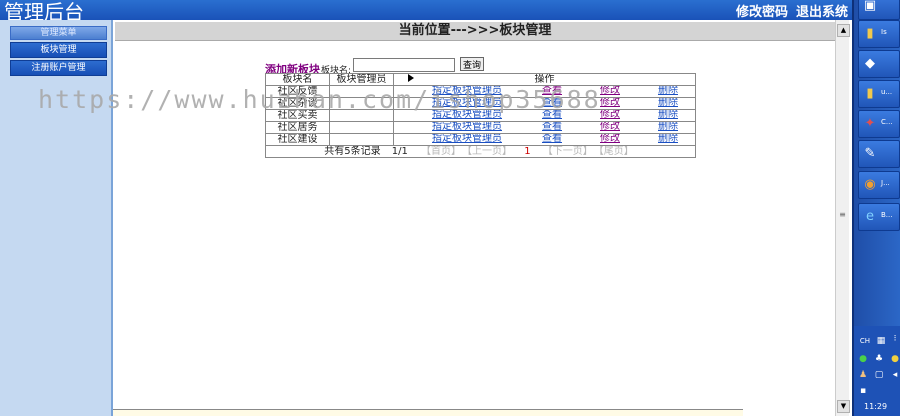 This screenshot has height=416, width=900. Describe the element at coordinates (527, 152) in the screenshot. I see `current-page-number: 1` at that location.